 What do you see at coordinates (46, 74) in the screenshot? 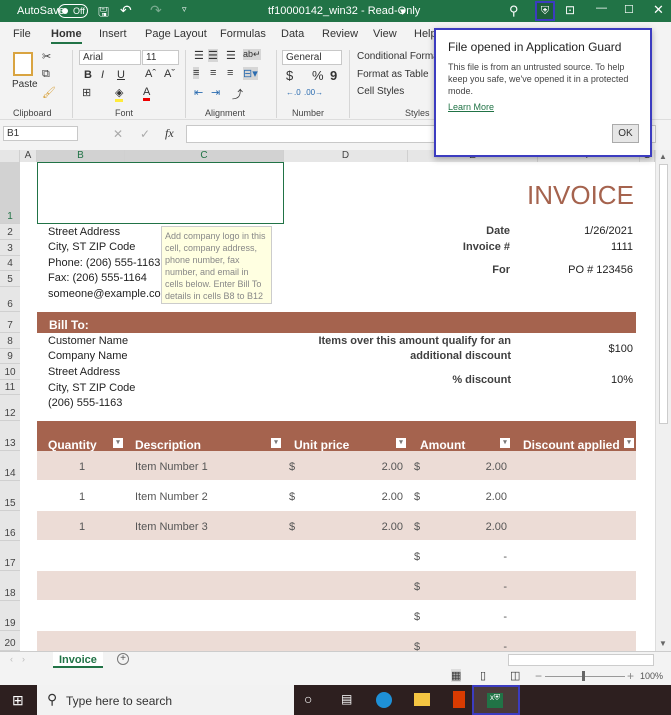
I see `copy-icon: ⧉` at bounding box center [46, 74].